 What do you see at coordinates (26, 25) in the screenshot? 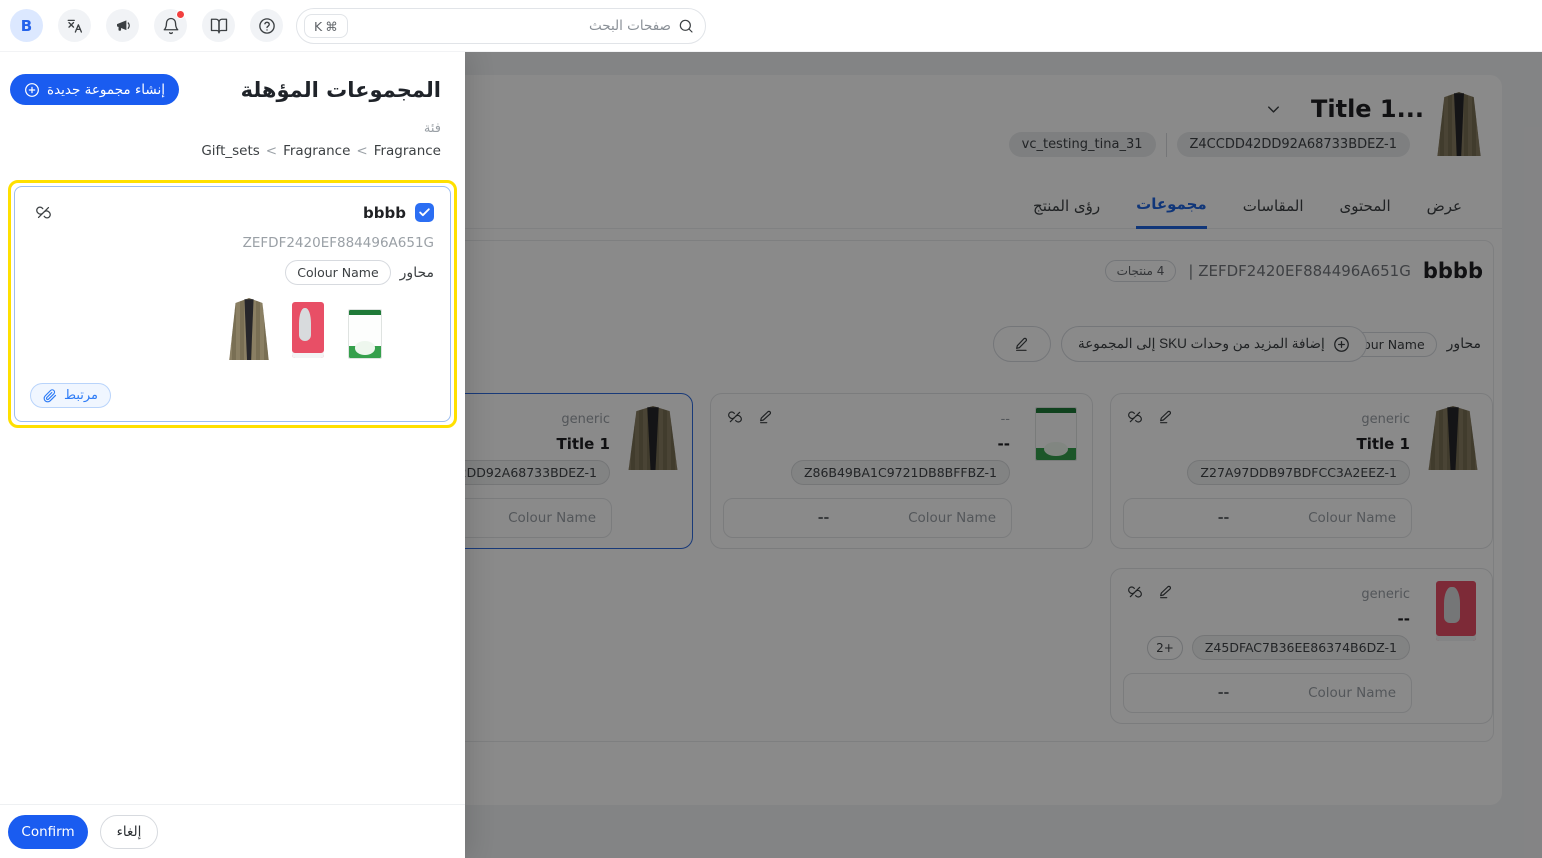
I see `user-avatar: B` at bounding box center [26, 25].